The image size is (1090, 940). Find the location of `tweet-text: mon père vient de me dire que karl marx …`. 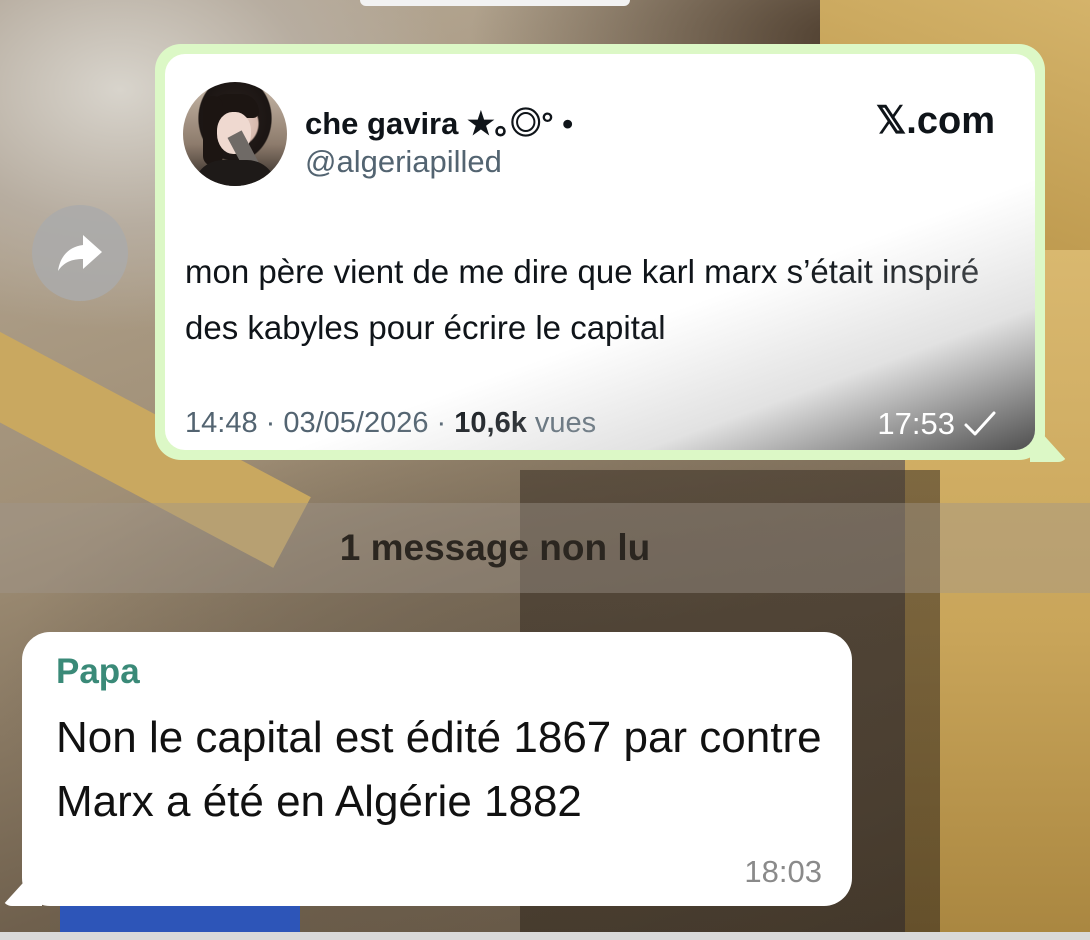

tweet-text: mon père vient de me dire que karl marx … is located at coordinates (582, 299).